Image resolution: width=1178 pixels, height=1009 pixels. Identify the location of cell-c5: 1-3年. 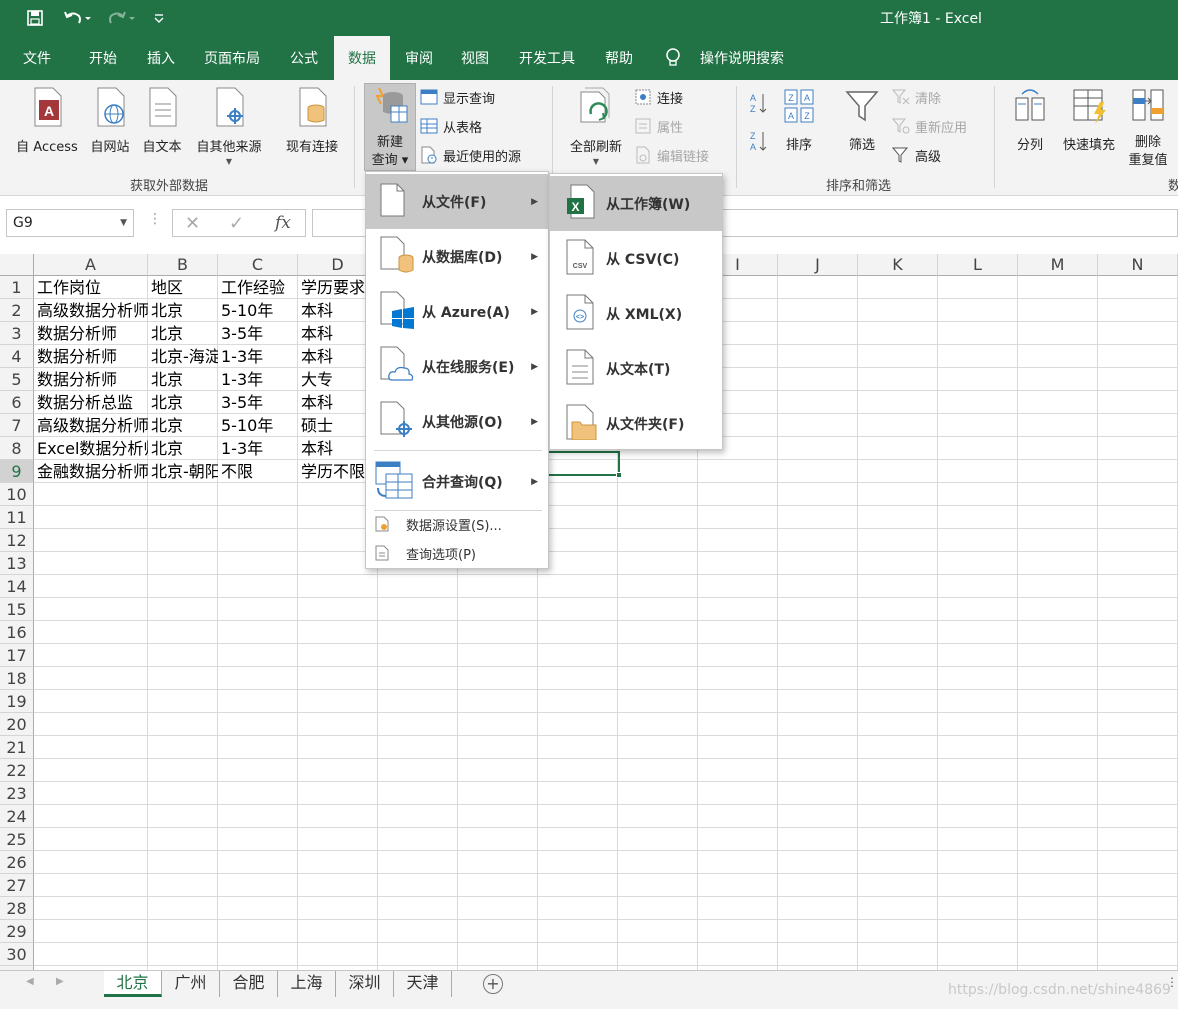
(258, 379).